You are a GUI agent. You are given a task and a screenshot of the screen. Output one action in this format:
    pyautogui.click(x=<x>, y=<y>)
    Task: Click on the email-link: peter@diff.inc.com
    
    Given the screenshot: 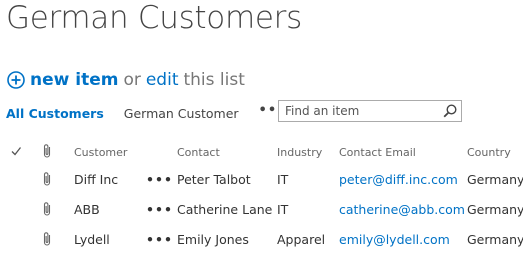 What is the action you would take?
    pyautogui.click(x=398, y=179)
    